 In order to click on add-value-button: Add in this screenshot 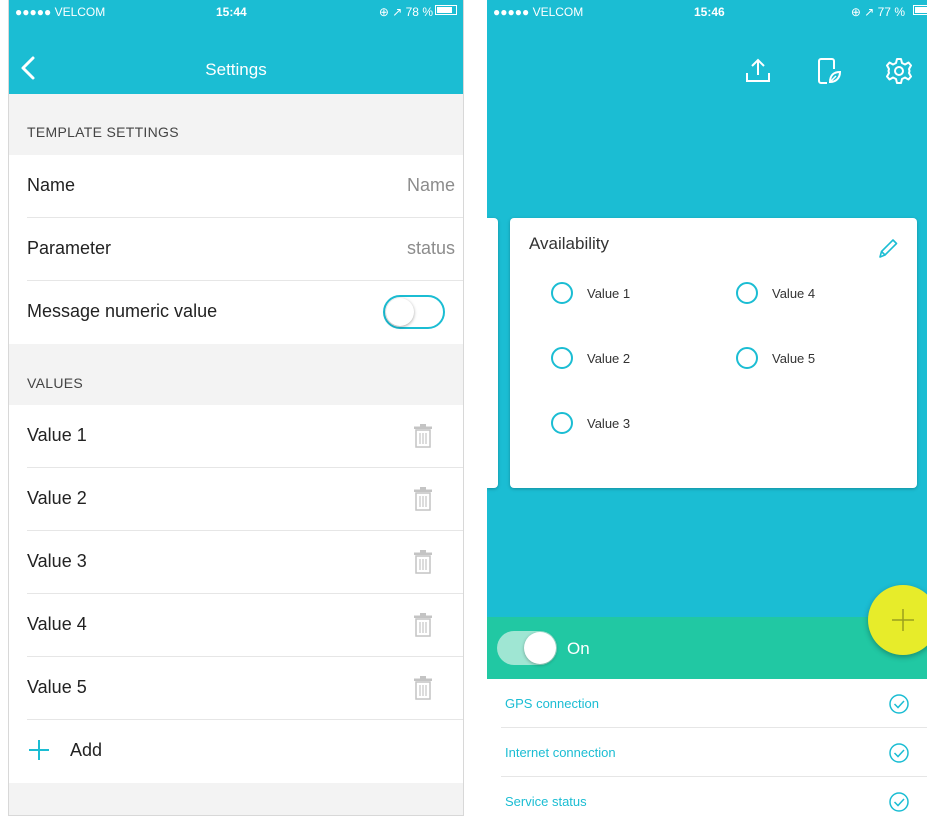, I will do `click(236, 751)`.